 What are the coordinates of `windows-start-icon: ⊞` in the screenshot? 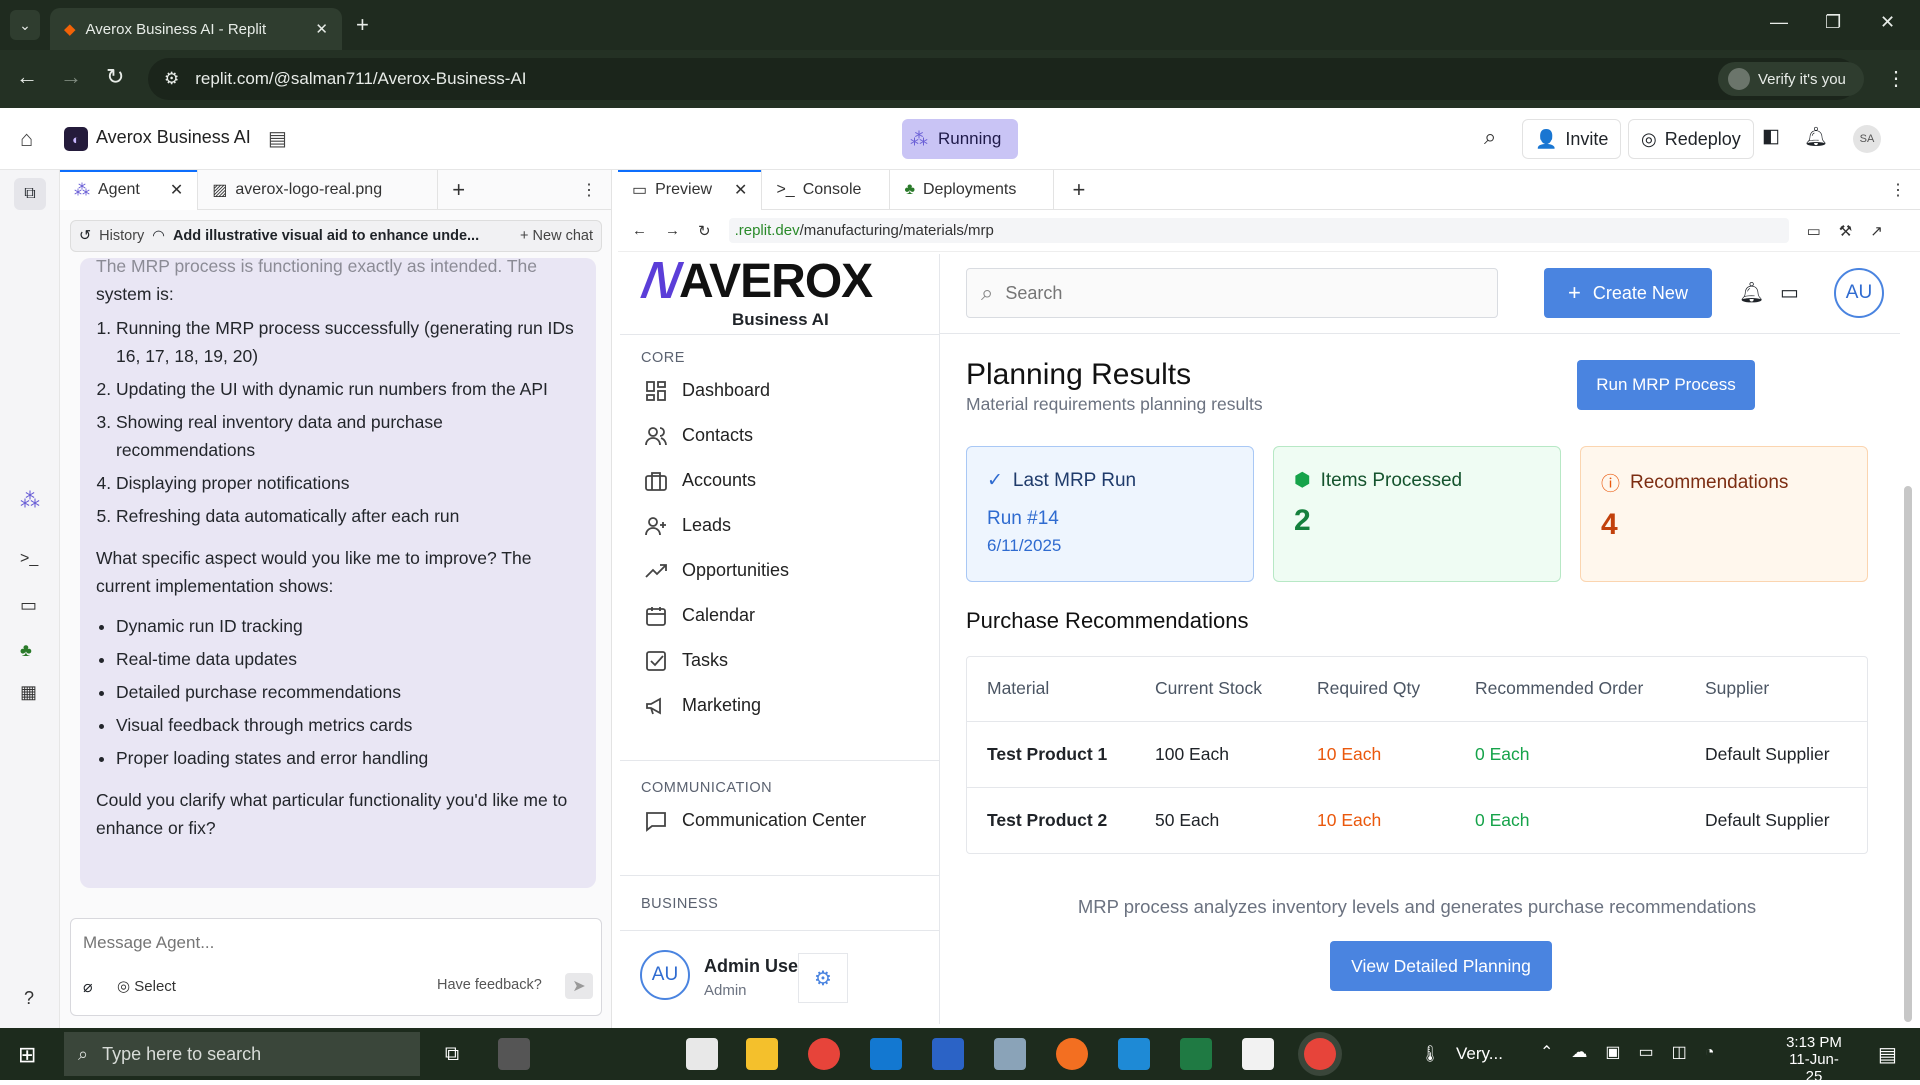 It's located at (27, 1055).